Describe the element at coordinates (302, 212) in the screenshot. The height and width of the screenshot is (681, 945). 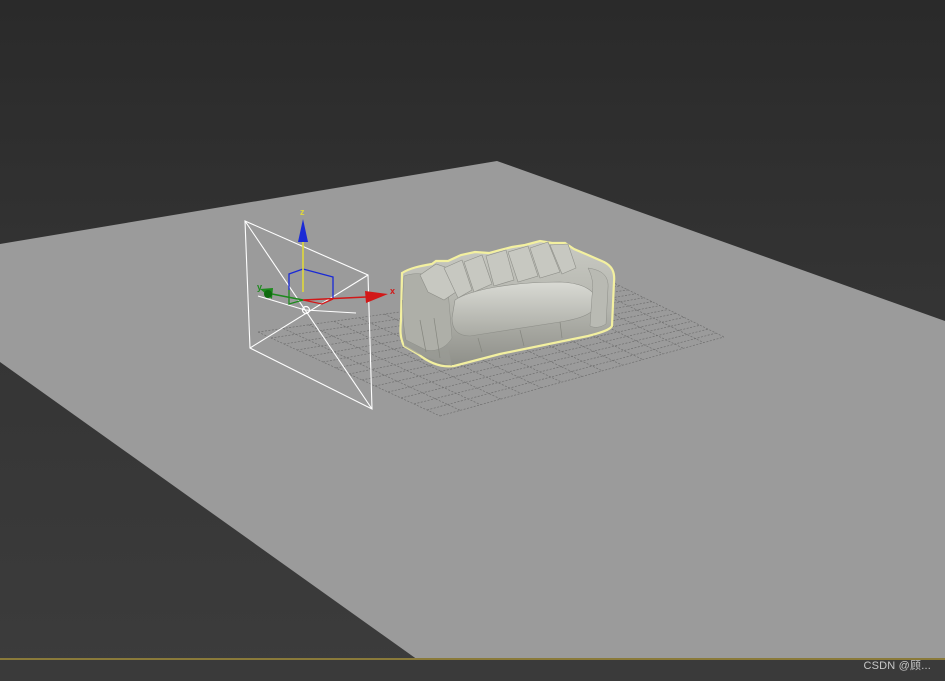
I see `gizmo-z-label: z` at that location.